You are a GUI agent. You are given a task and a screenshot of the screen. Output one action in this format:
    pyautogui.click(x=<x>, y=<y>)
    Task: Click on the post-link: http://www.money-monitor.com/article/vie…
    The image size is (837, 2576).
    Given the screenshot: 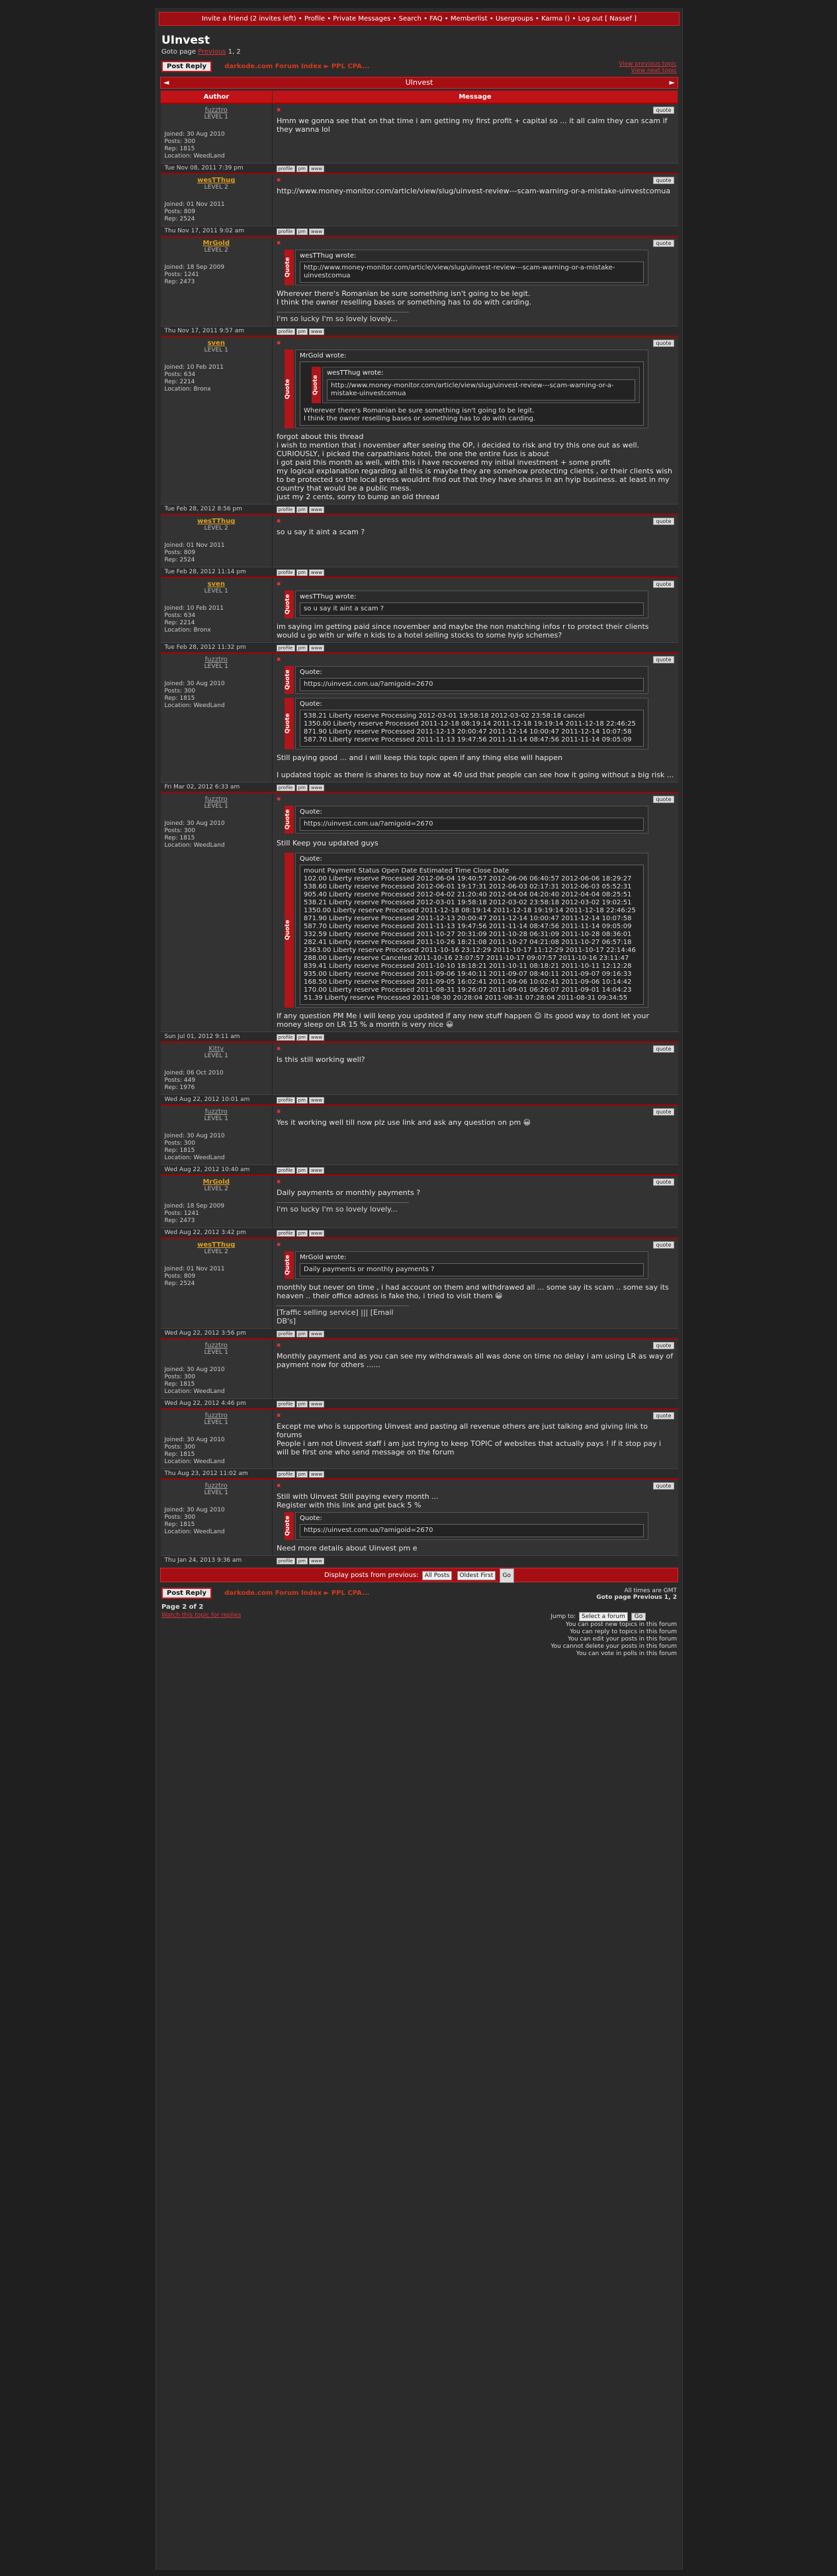 What is the action you would take?
    pyautogui.click(x=475, y=191)
    